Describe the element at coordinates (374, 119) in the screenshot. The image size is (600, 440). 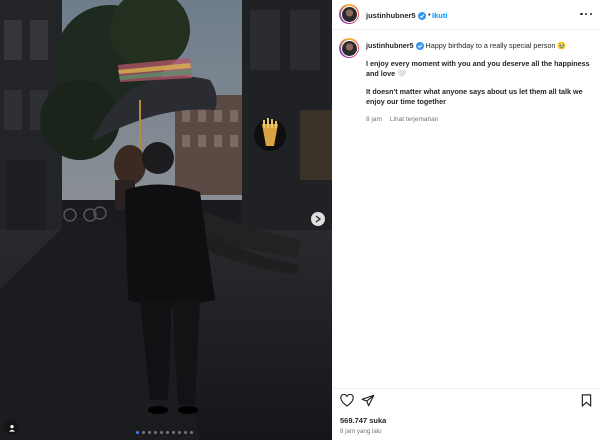
I see `caption-time: 8 jam` at that location.